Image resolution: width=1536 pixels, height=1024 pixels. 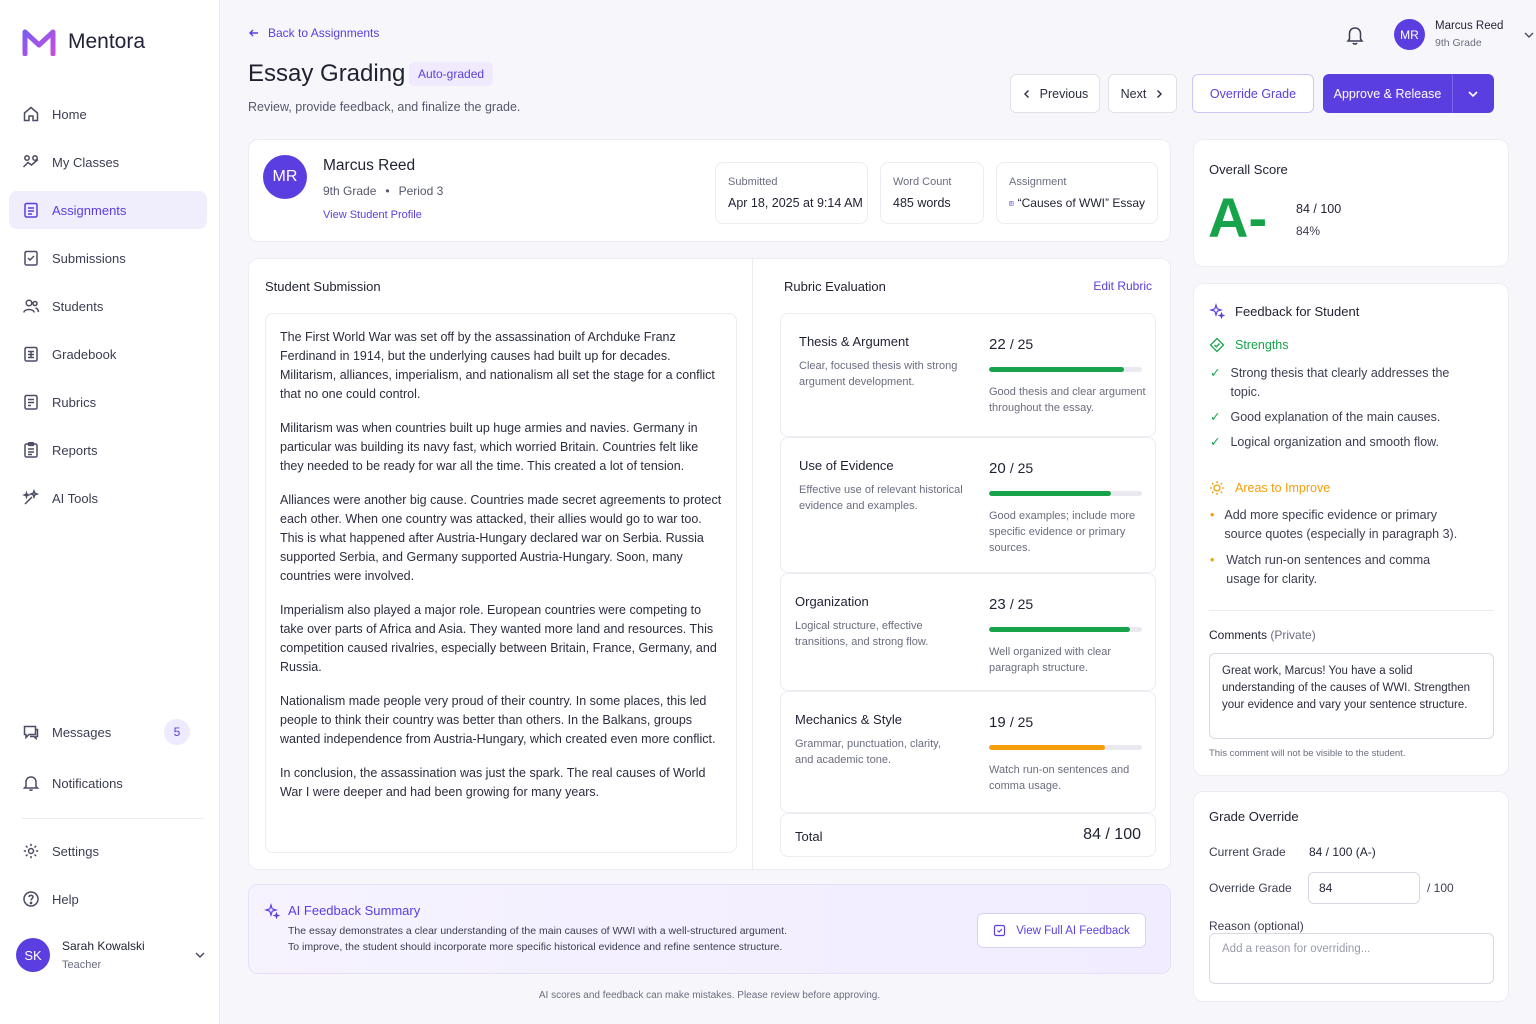 I want to click on areas-to-improve-title: Areas to Improve, so click(x=1283, y=488).